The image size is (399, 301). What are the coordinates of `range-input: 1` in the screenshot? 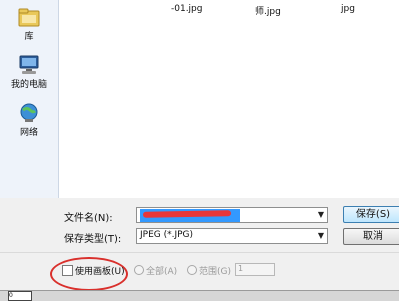 It's located at (255, 269).